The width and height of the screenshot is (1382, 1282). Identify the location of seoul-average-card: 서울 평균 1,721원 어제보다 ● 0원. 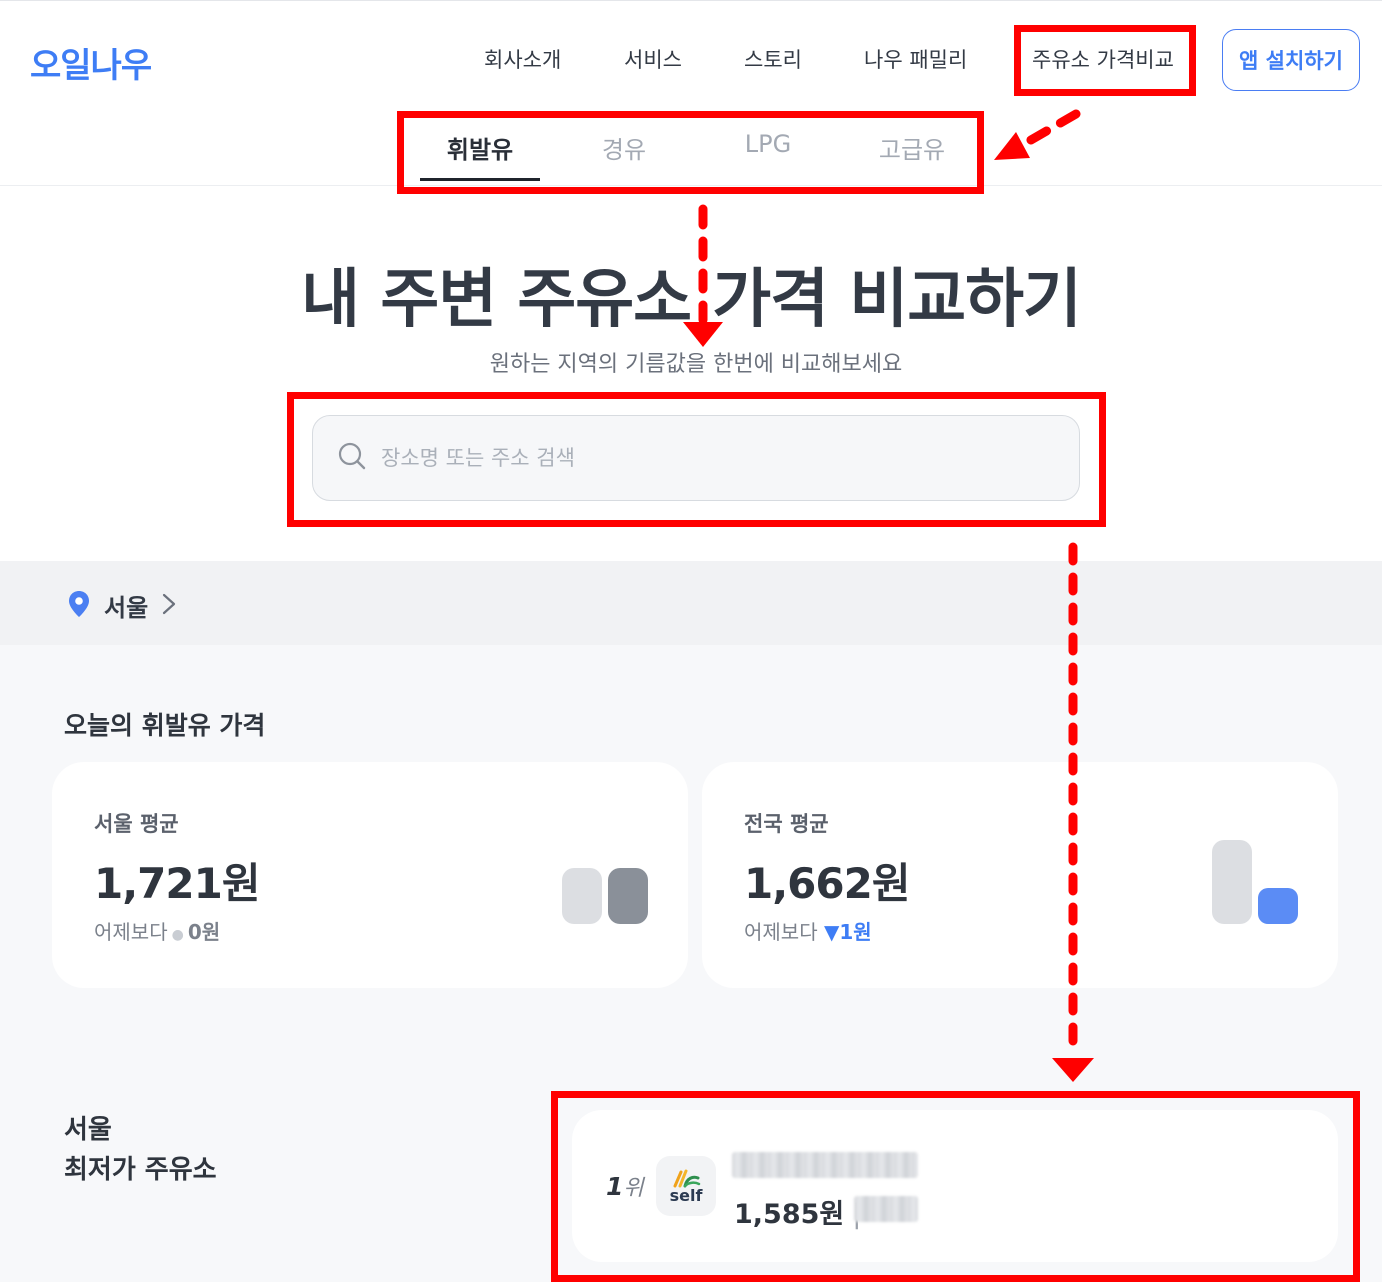
(370, 875).